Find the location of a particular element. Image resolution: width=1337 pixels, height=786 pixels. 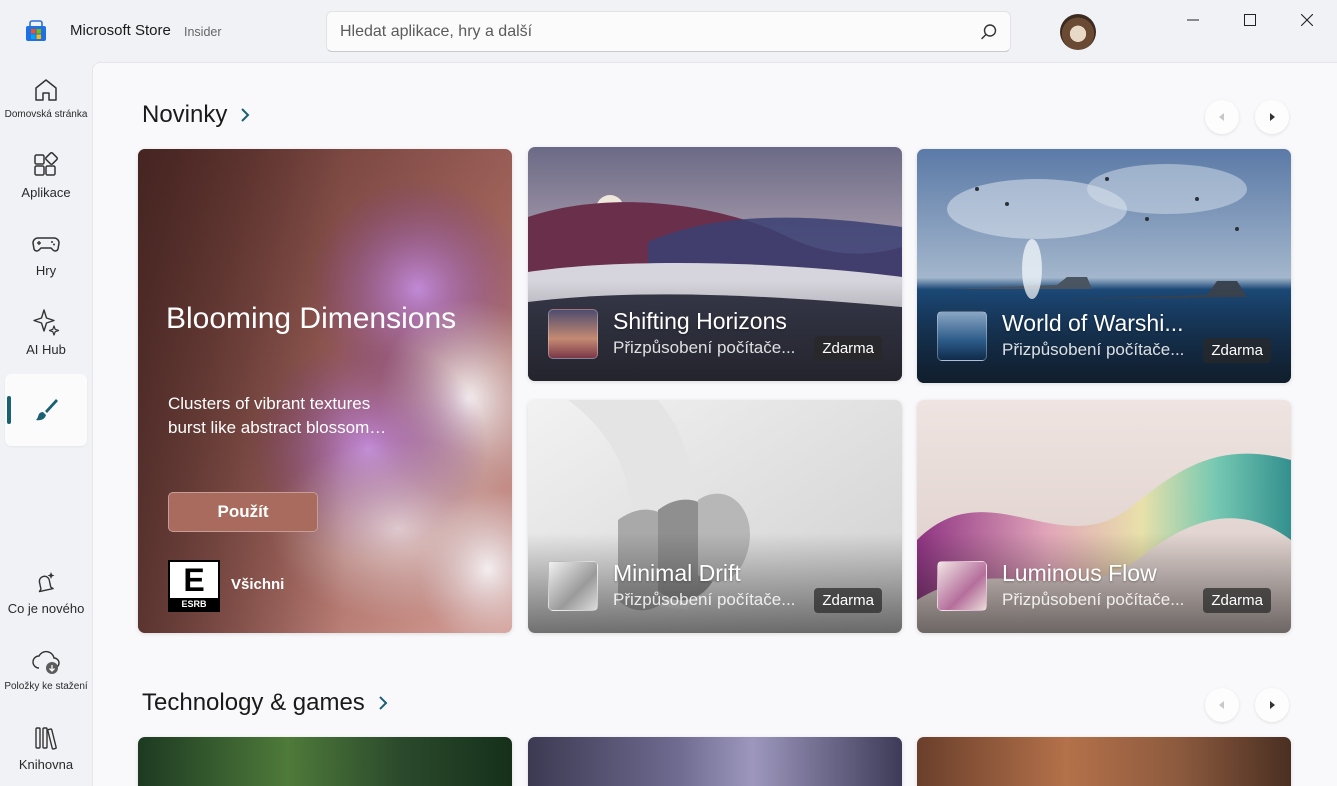

title-bar: Microsoft Store Insider is located at coordinates (668, 31).